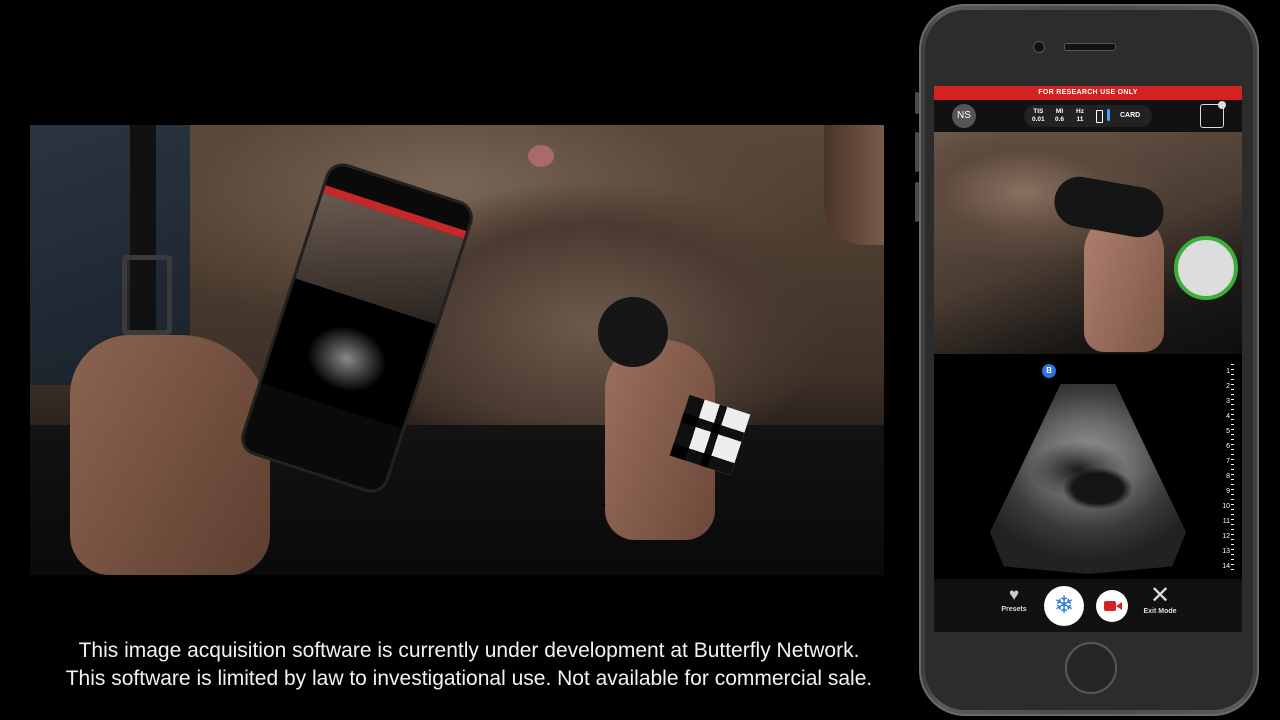 The height and width of the screenshot is (720, 1280). Describe the element at coordinates (1064, 606) in the screenshot. I see `freeze-button: ❄` at that location.